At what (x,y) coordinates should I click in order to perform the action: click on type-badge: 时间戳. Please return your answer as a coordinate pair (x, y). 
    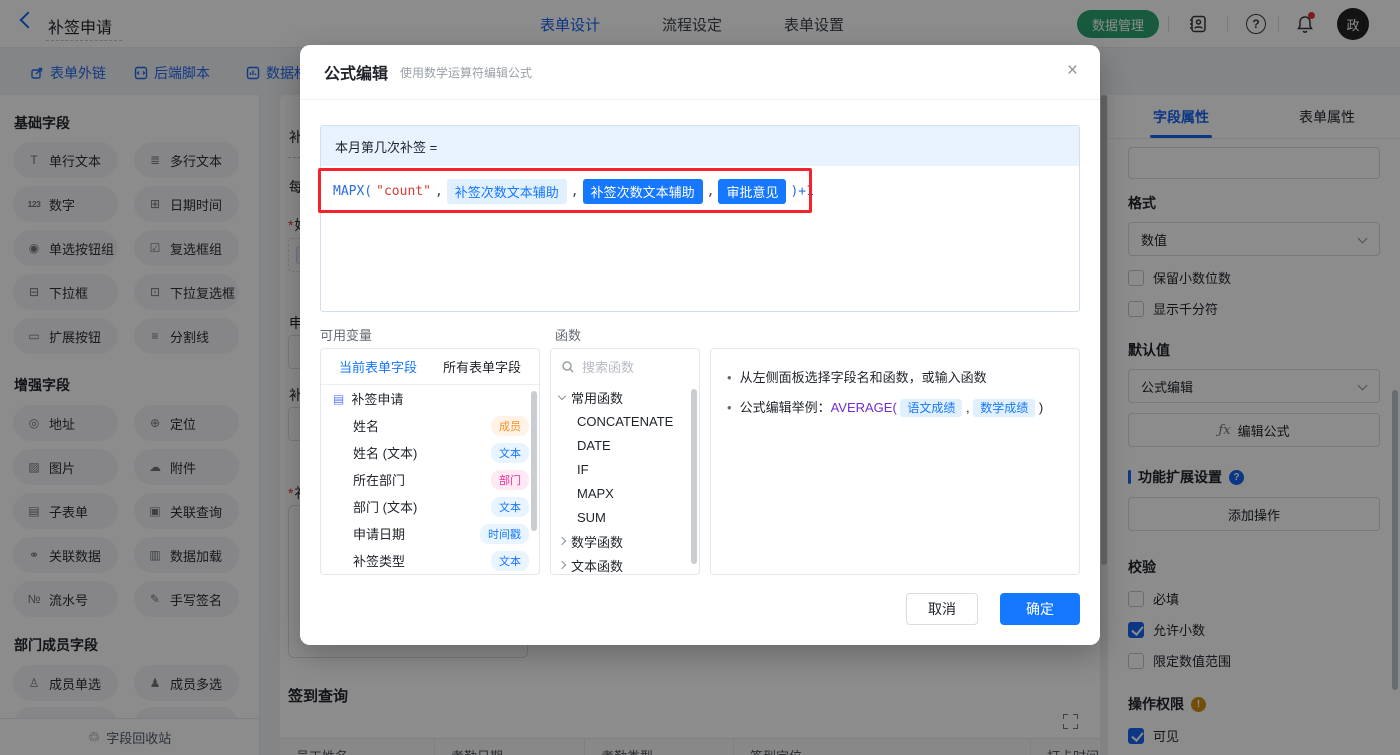
    Looking at the image, I should click on (504, 533).